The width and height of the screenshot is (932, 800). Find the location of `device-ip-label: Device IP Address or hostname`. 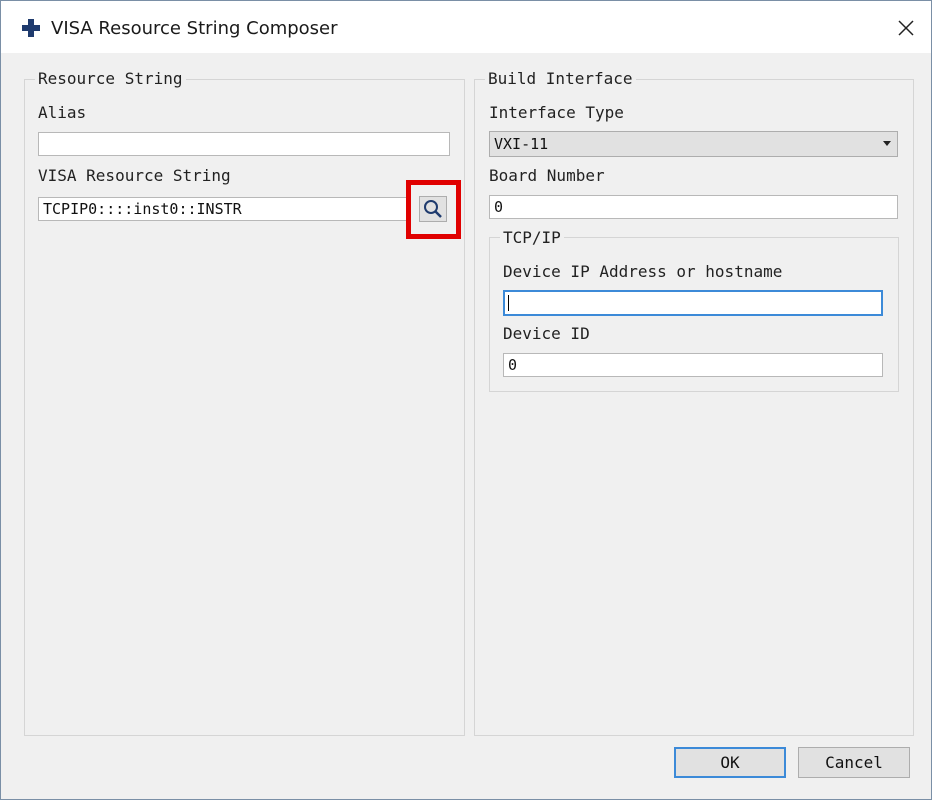

device-ip-label: Device IP Address or hostname is located at coordinates (643, 271).